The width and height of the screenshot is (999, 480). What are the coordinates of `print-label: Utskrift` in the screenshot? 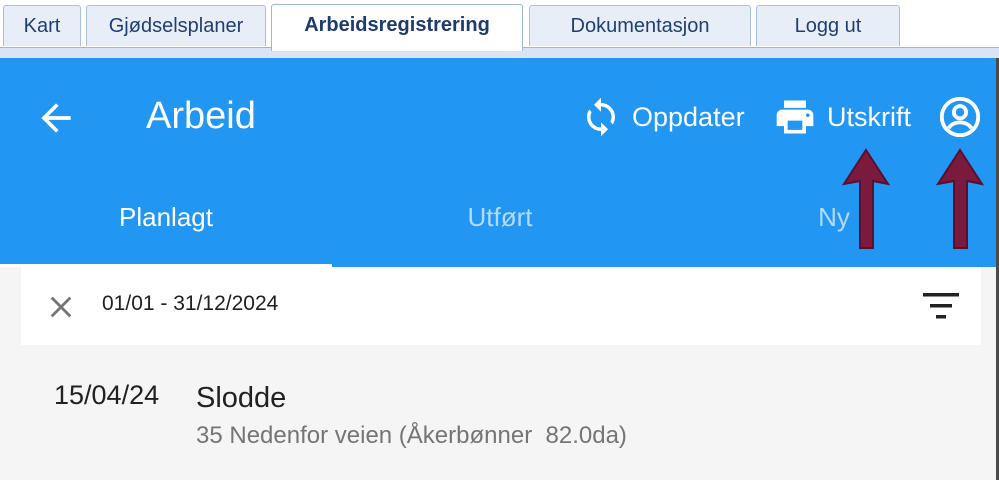 It's located at (869, 116).